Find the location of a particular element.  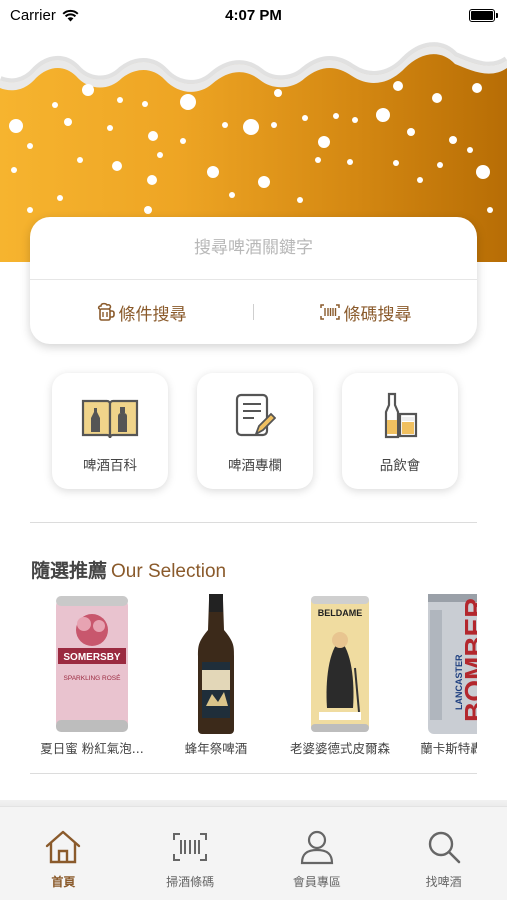

barcode-icon is located at coordinates (190, 847).